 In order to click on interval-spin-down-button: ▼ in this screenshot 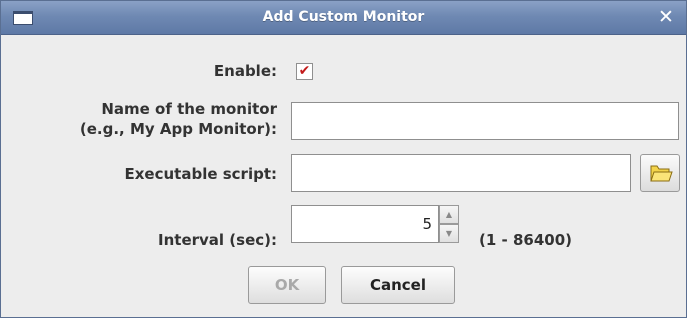, I will do `click(449, 233)`.